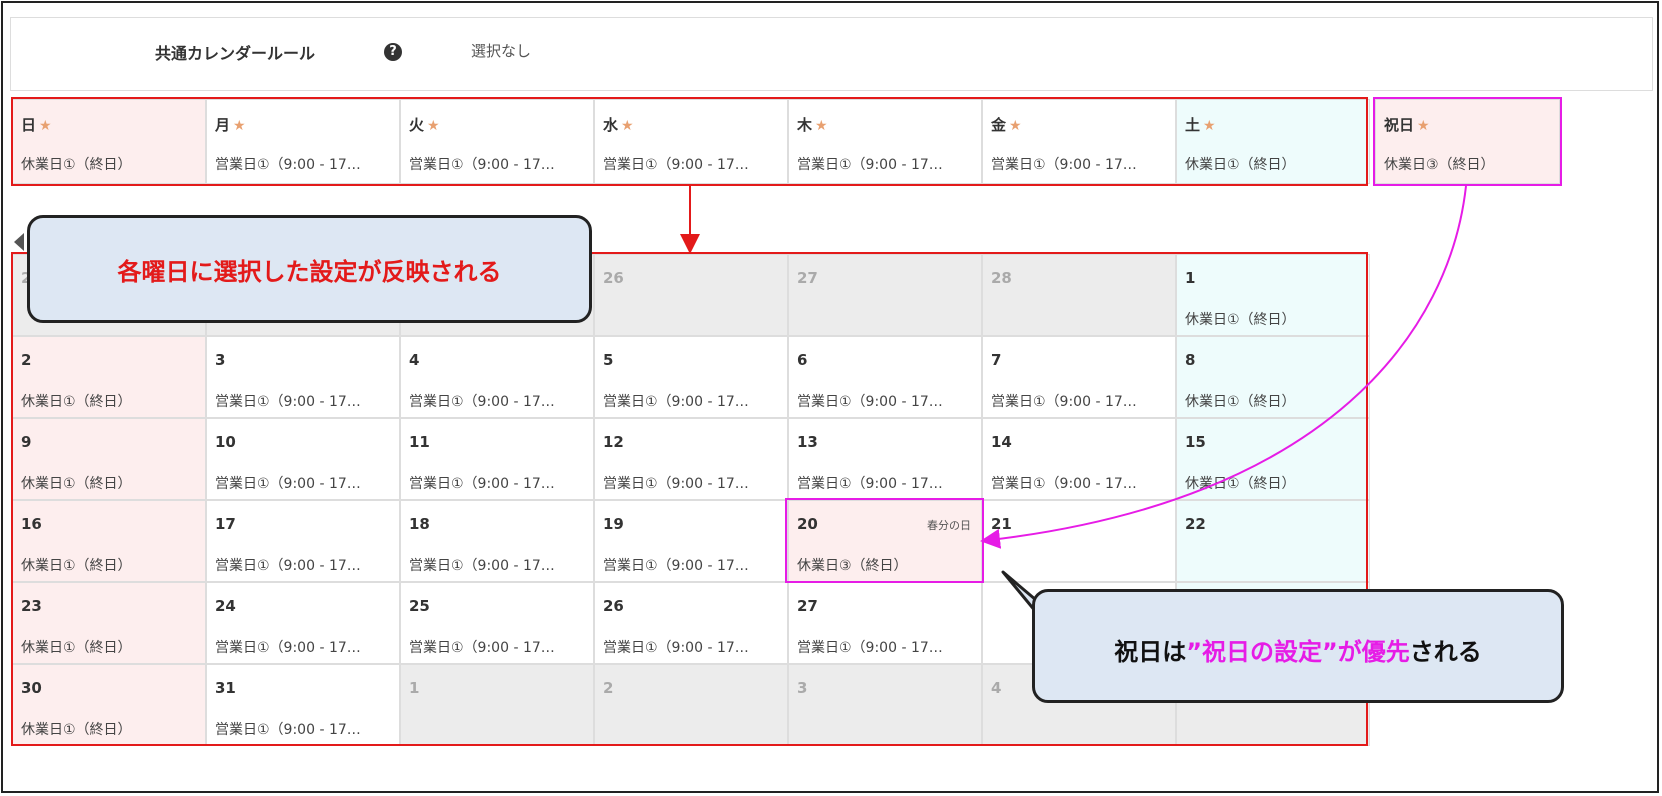  I want to click on holiday-priority-text: 祝日は”祝日の設定”が優先される, so click(1298, 649).